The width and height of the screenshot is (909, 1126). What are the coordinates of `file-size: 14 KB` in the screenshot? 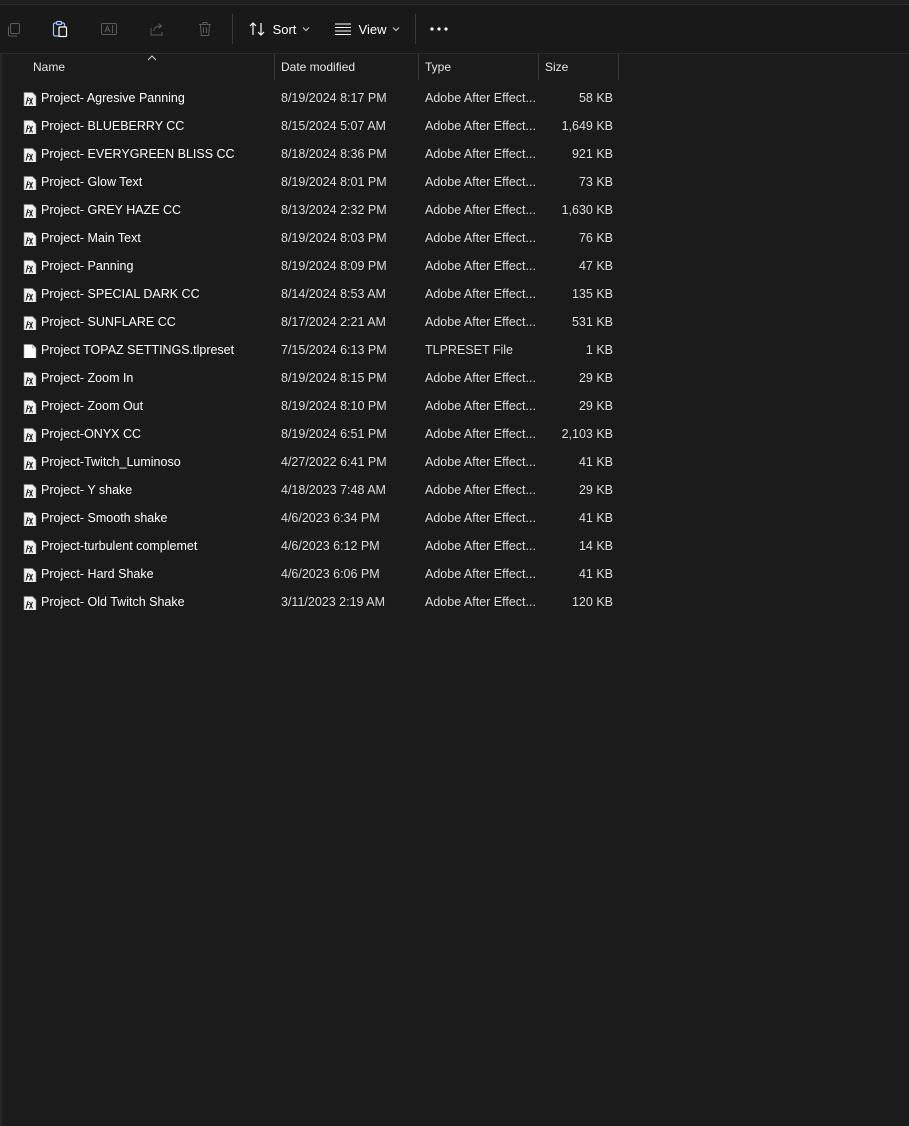 It's located at (595, 546).